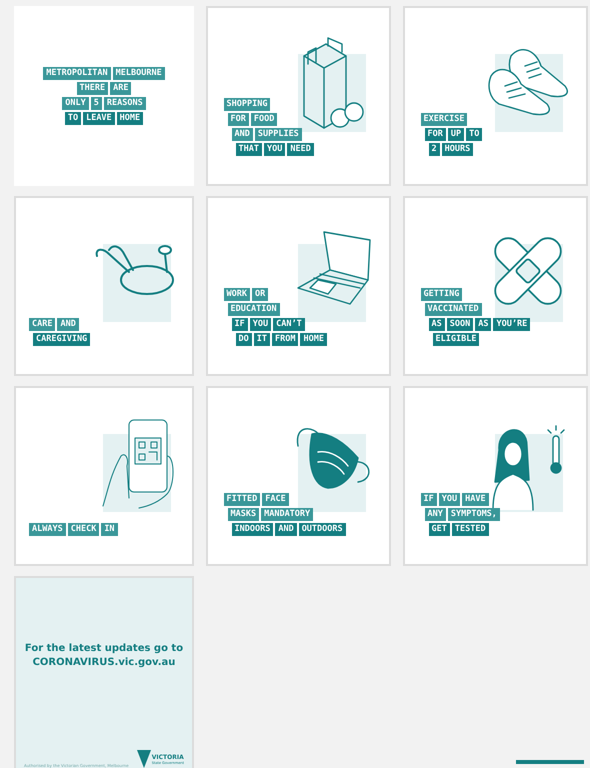  Describe the element at coordinates (138, 73) in the screenshot. I see `word-label: MELBOURNE` at that location.